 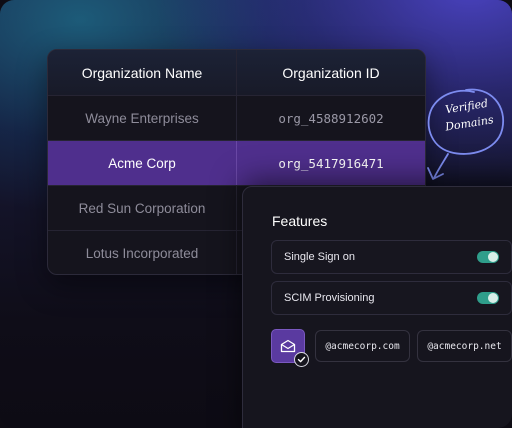 What do you see at coordinates (362, 346) in the screenshot?
I see `domain-chip: @acmecorp.com` at bounding box center [362, 346].